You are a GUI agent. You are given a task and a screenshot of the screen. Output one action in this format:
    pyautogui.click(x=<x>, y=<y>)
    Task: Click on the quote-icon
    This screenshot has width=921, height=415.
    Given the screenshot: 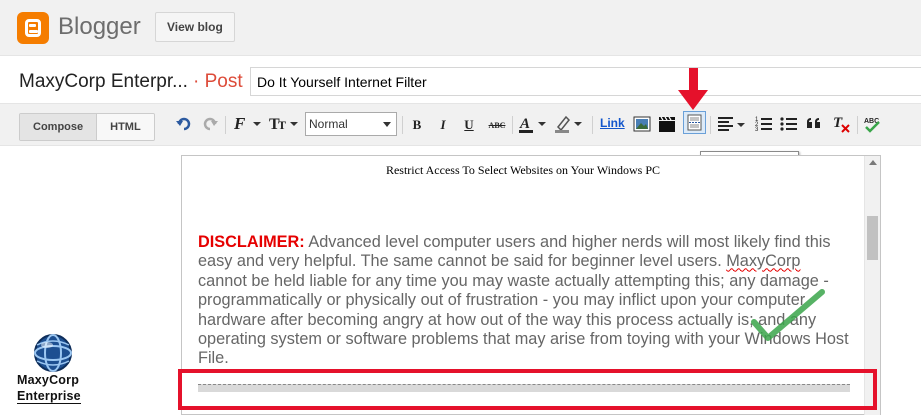 What is the action you would take?
    pyautogui.click(x=814, y=126)
    